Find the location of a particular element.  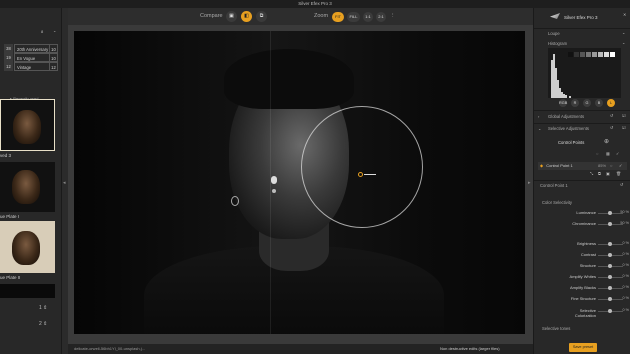

color-selectivity-label: Color Selectivity is located at coordinates (557, 202).